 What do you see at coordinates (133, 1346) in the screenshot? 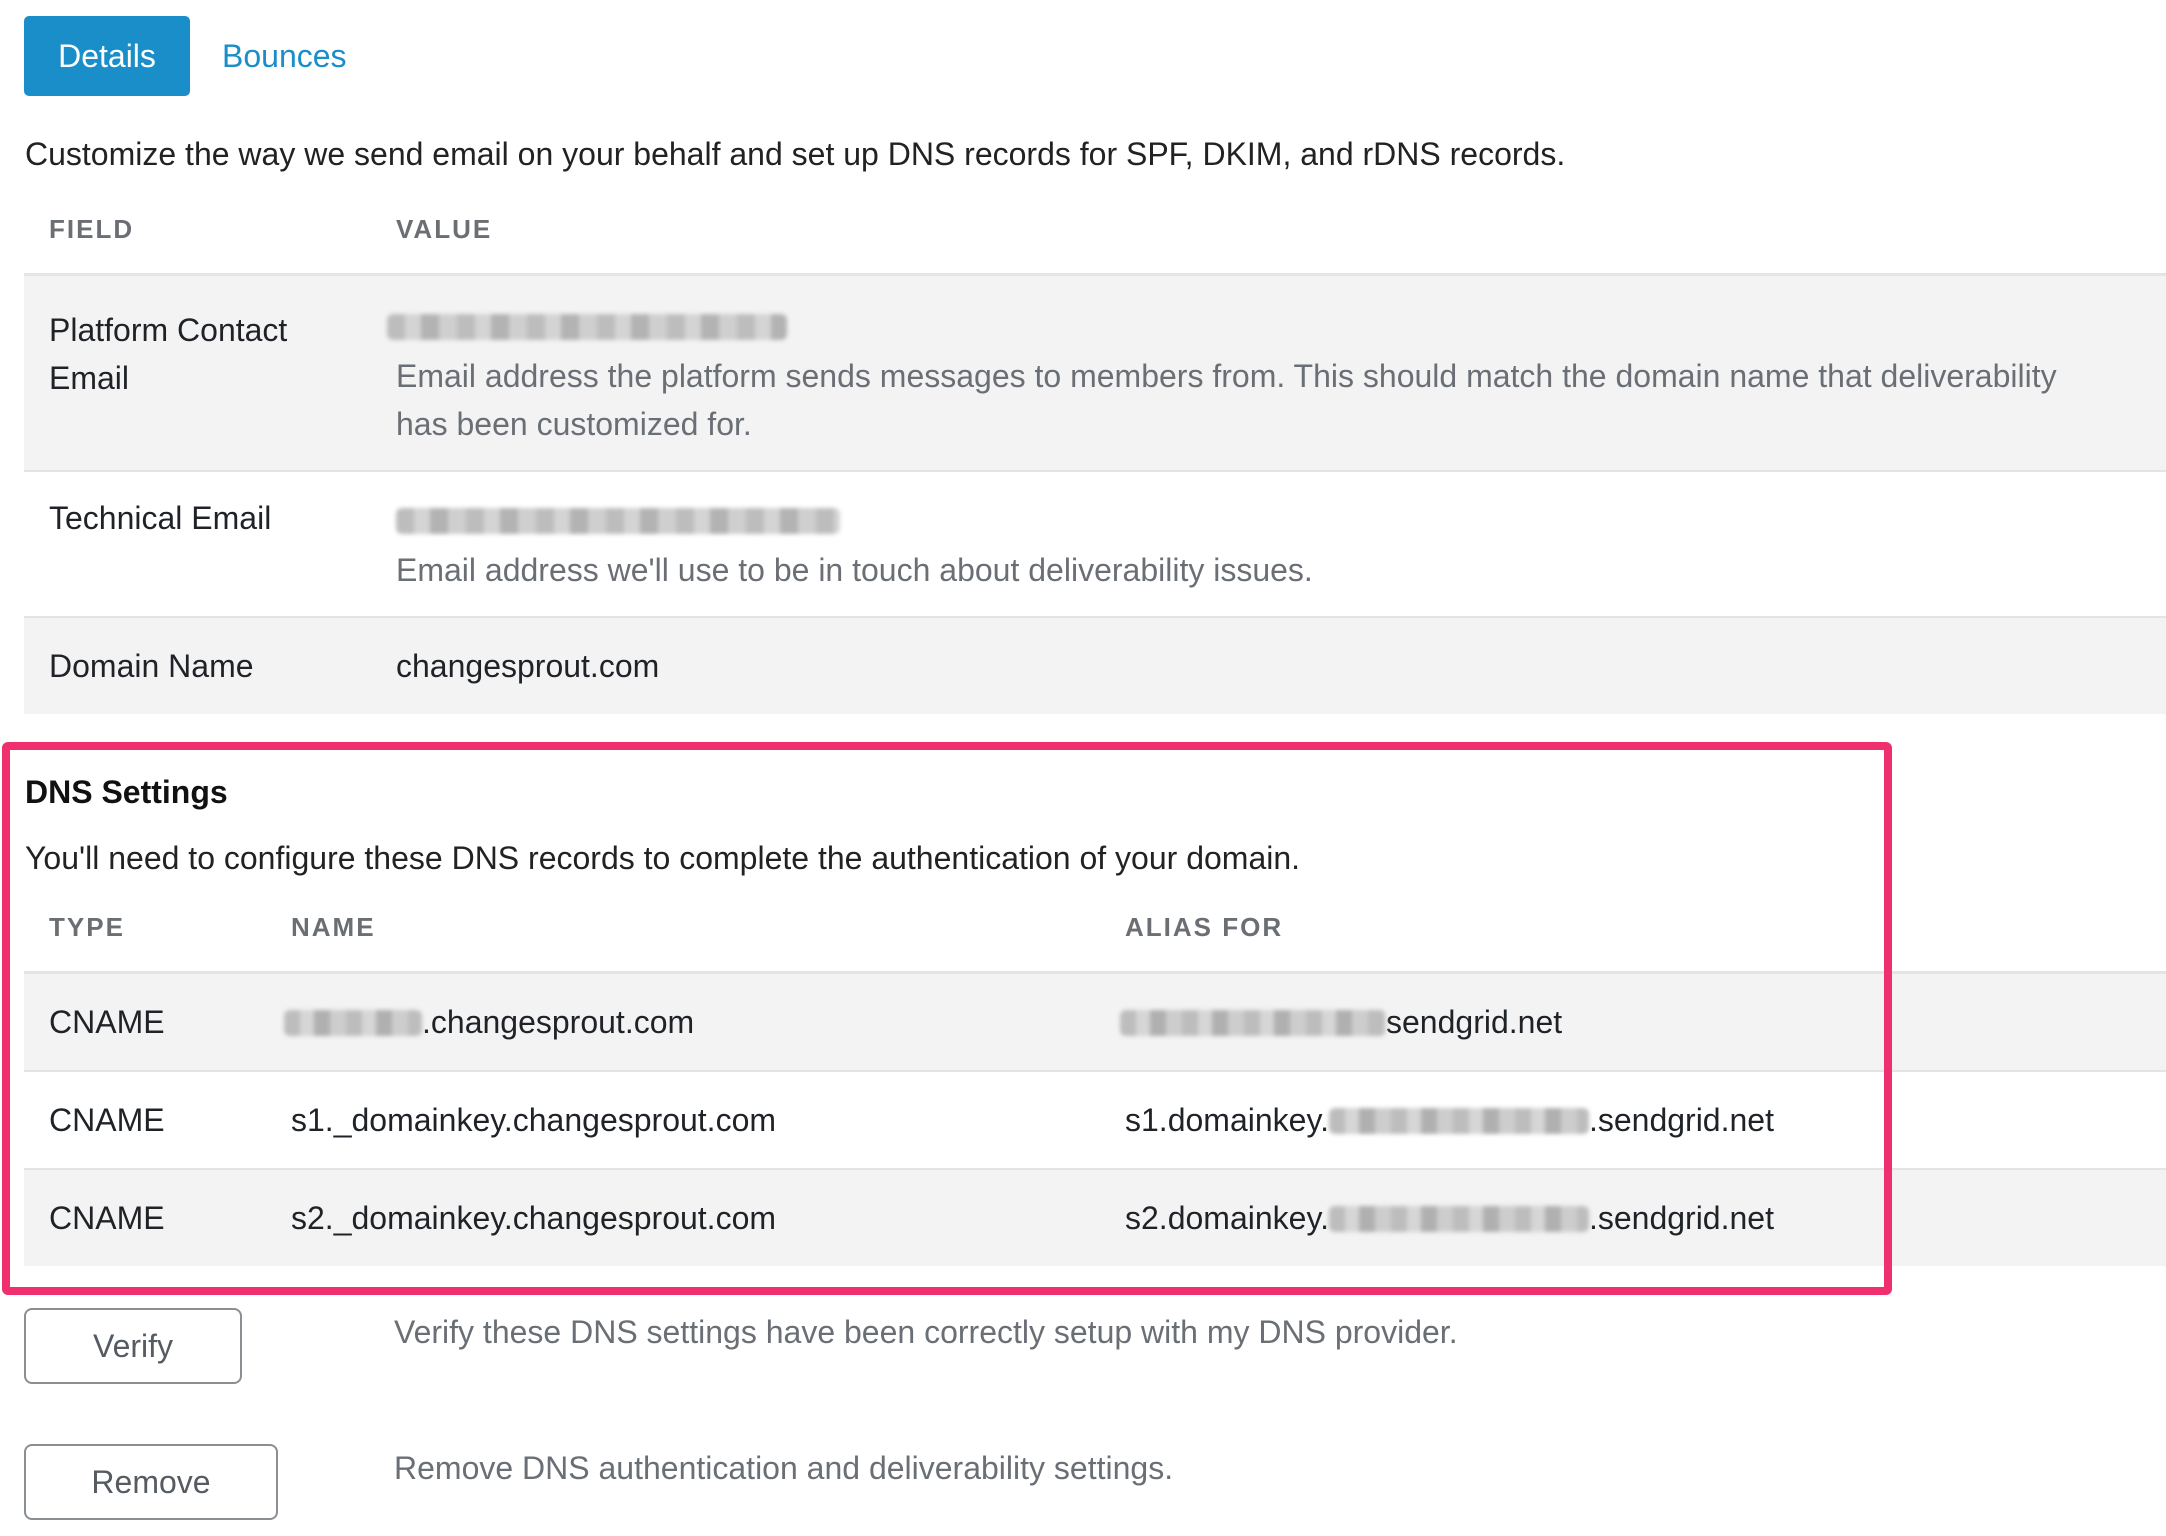
I see `verify-button: Verify` at bounding box center [133, 1346].